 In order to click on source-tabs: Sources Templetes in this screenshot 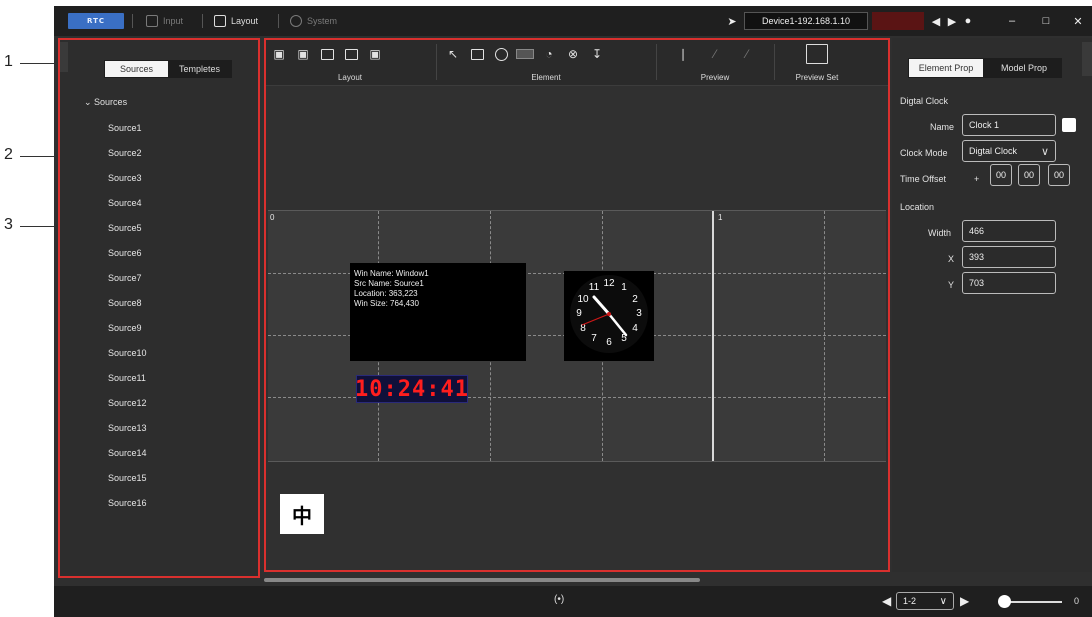, I will do `click(168, 69)`.